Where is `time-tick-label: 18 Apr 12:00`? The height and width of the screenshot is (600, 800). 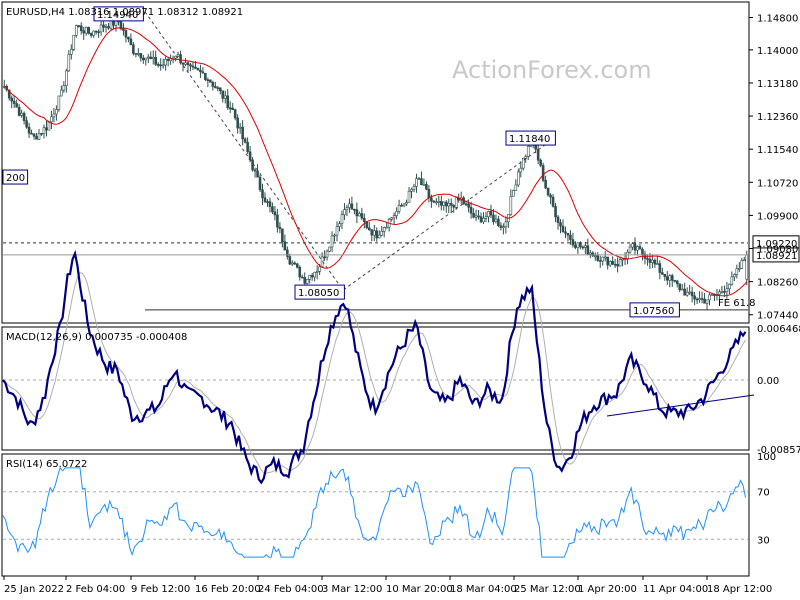 time-tick-label: 18 Apr 12:00 is located at coordinates (739, 589).